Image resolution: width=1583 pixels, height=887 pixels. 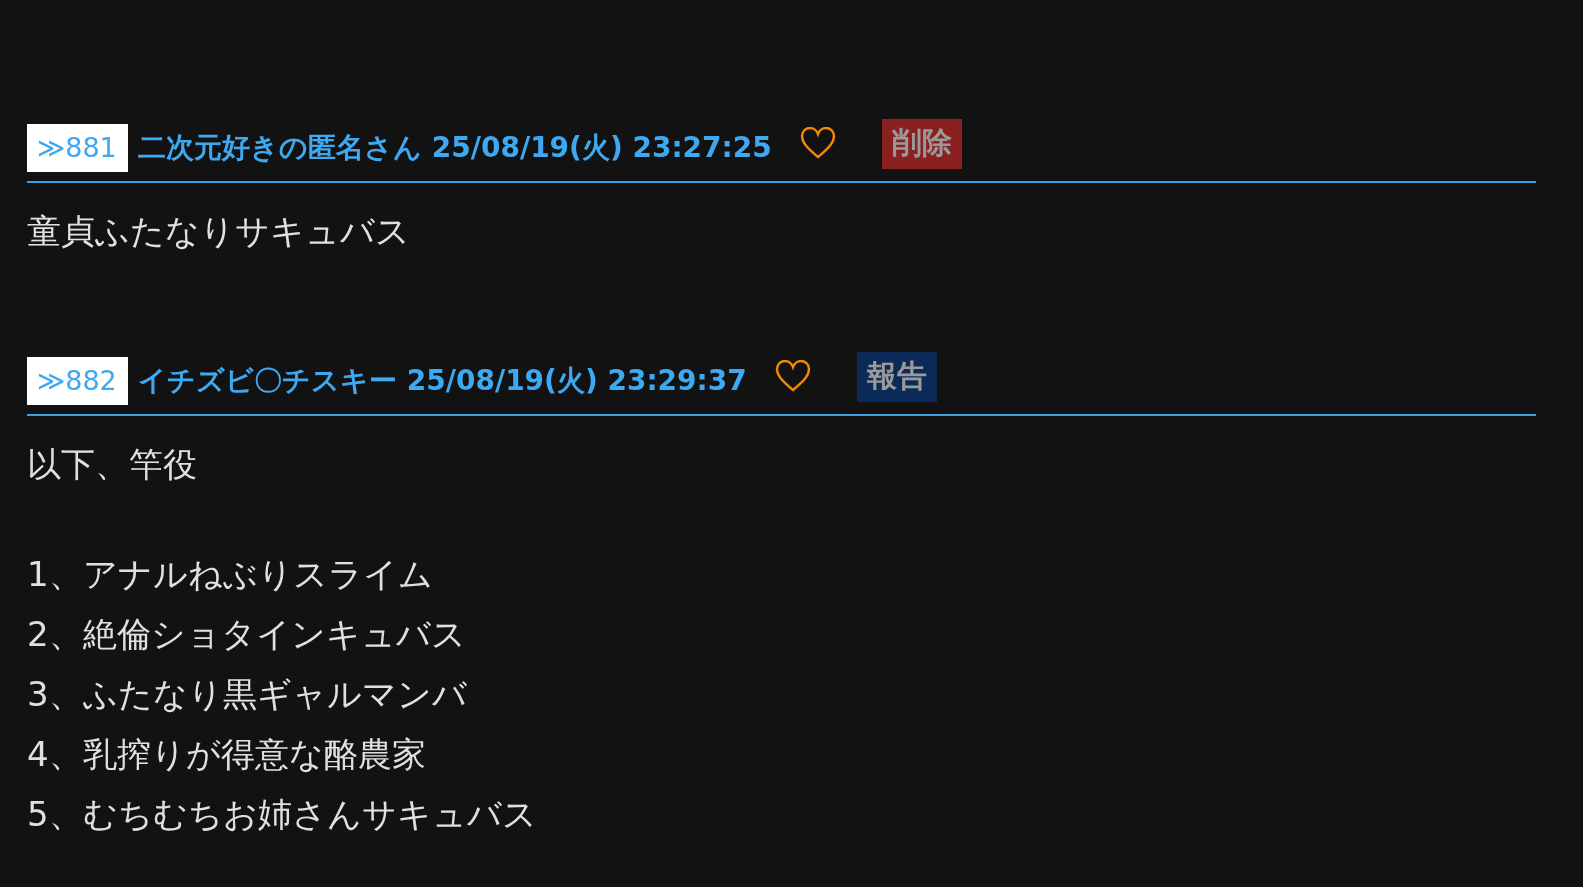 What do you see at coordinates (896, 376) in the screenshot?
I see `report-button: 報告` at bounding box center [896, 376].